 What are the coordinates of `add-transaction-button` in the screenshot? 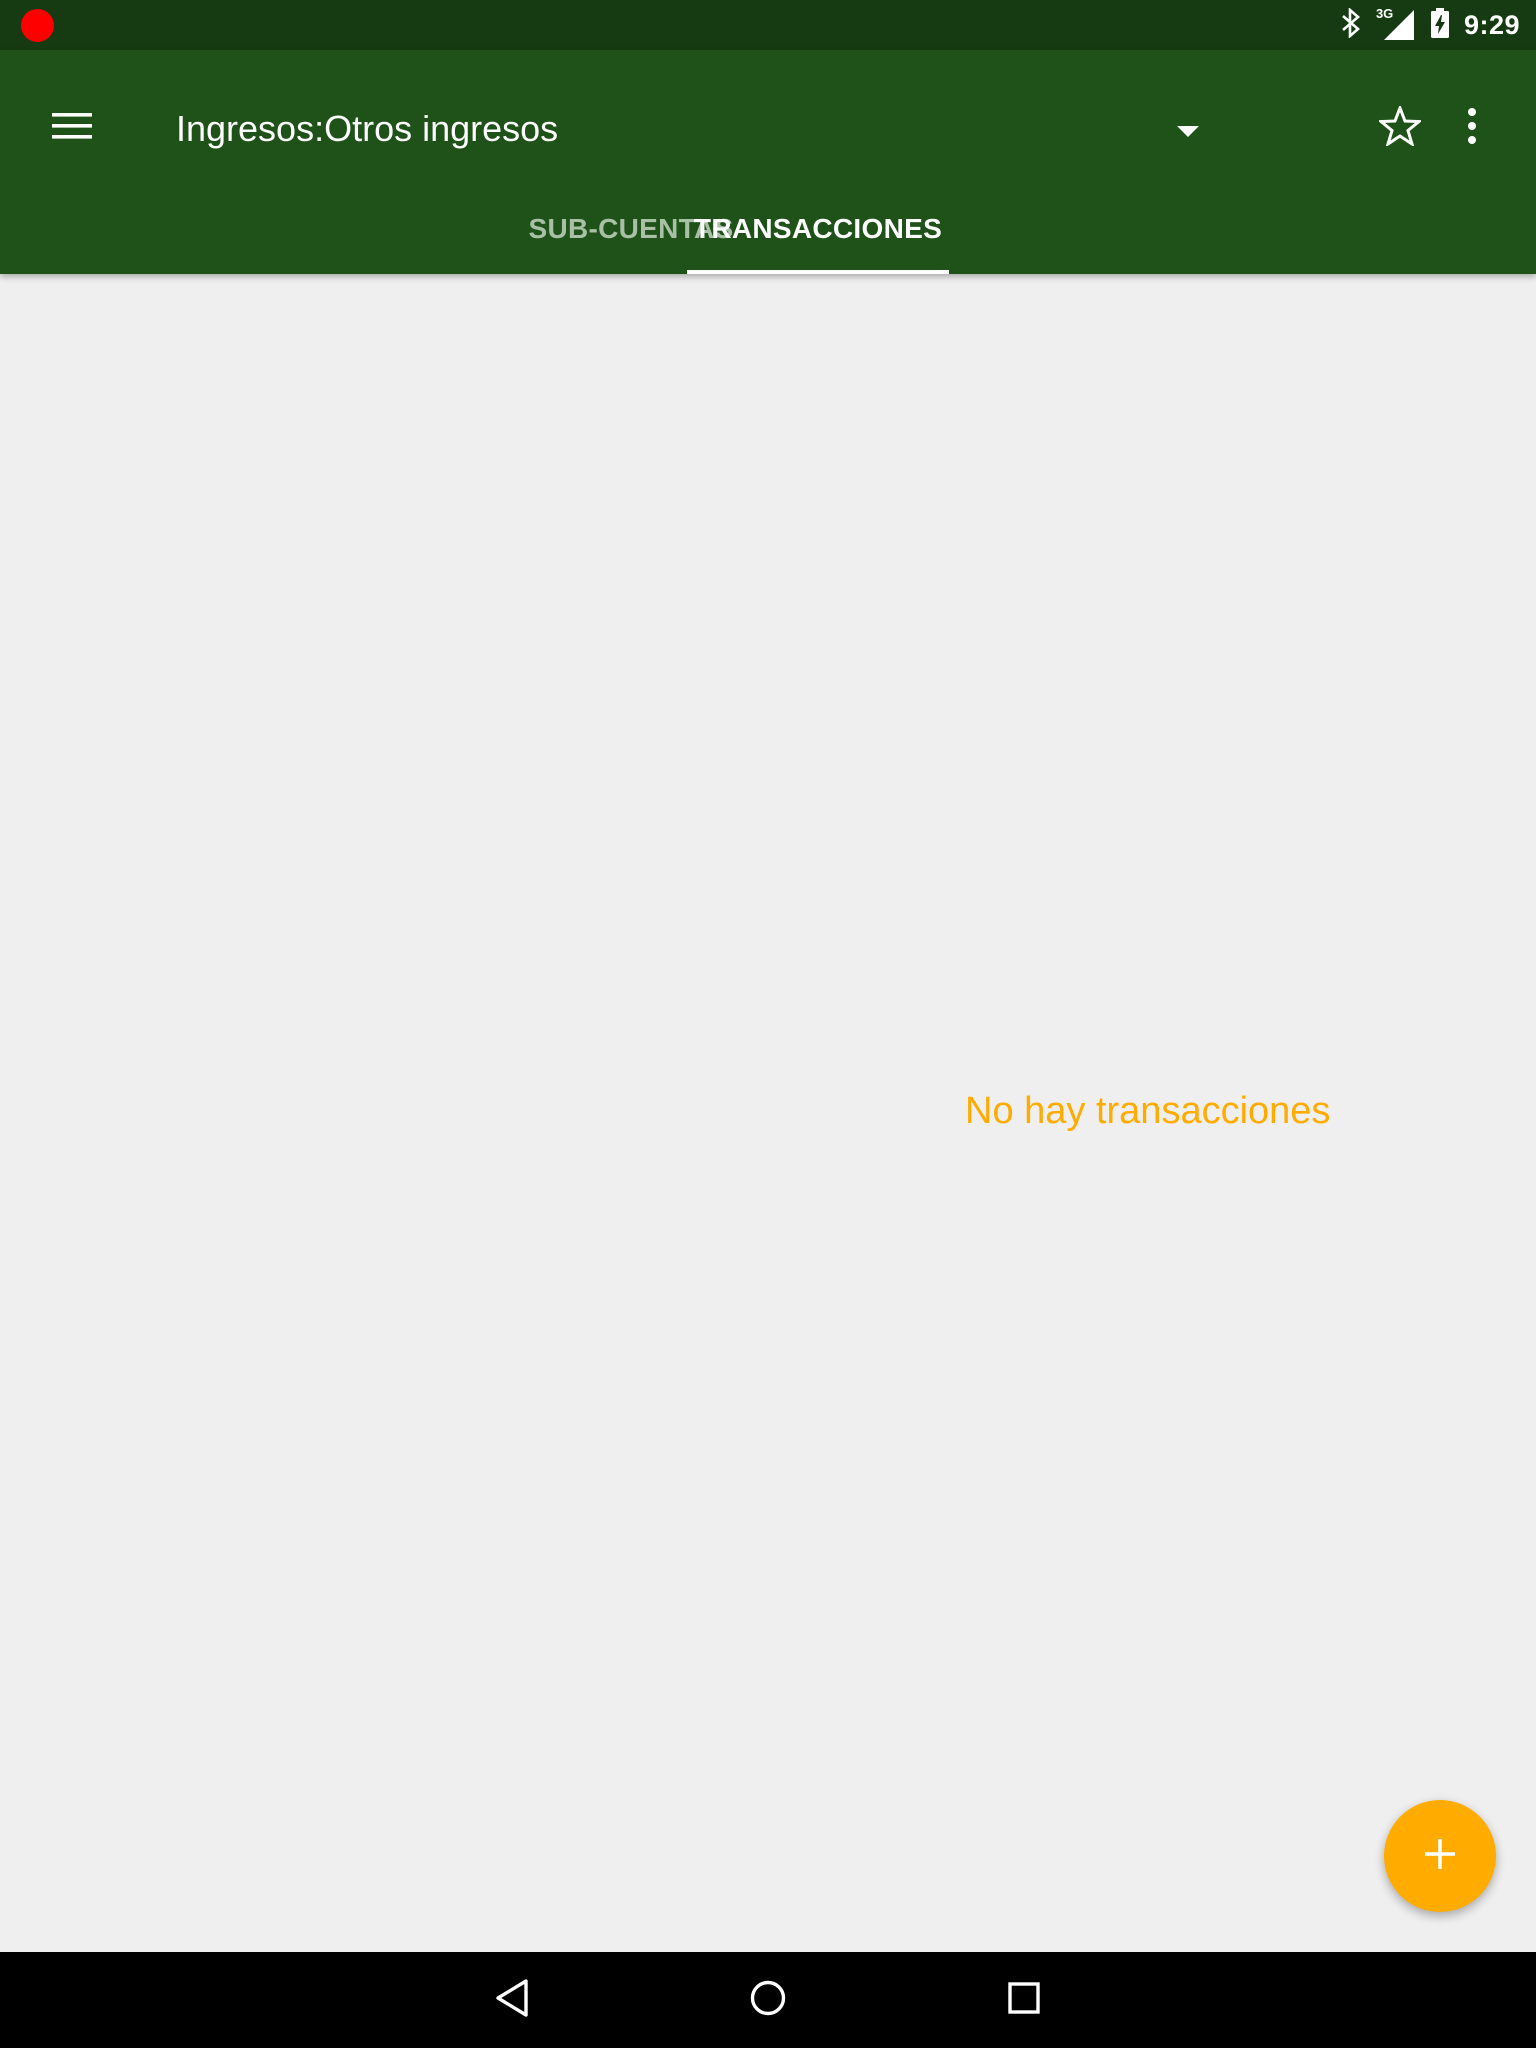 It's located at (1440, 1856).